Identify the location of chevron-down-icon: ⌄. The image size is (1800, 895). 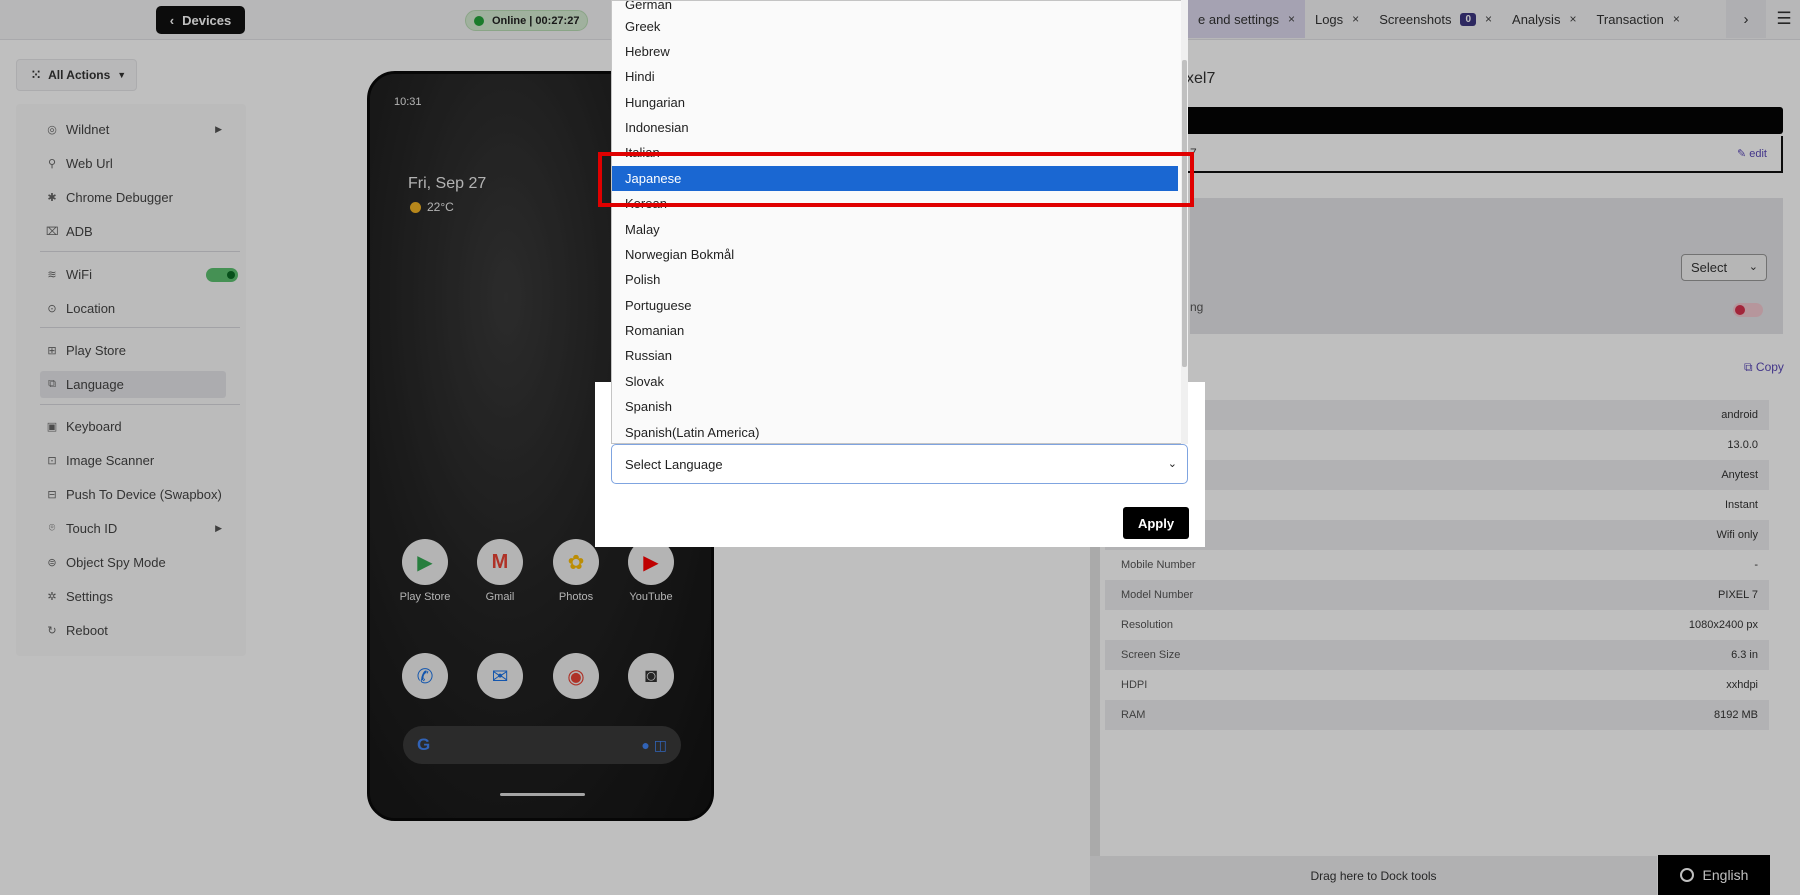
(1172, 464).